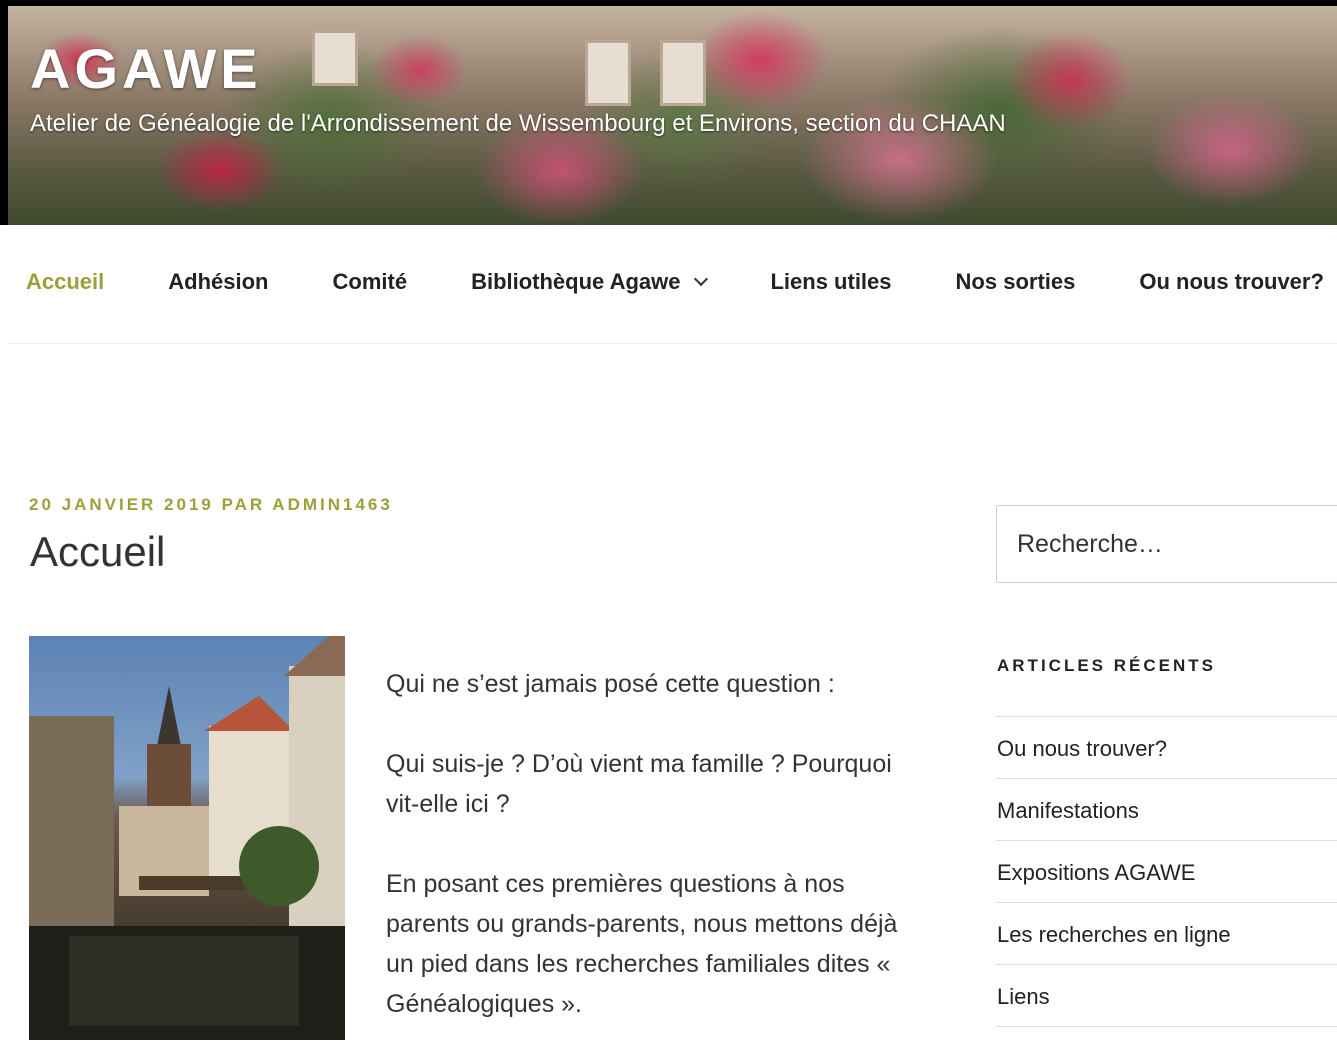  I want to click on recent-article-link: Les recherches en ligne, so click(1166, 934).